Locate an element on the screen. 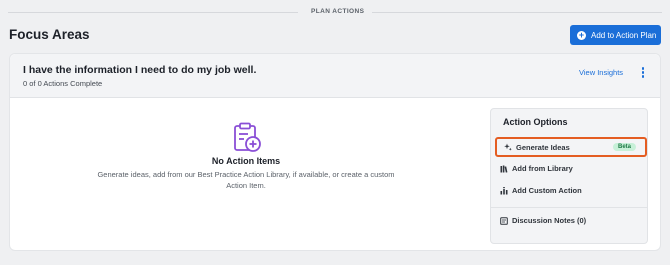 The width and height of the screenshot is (670, 265). beta-badge: Beta is located at coordinates (624, 147).